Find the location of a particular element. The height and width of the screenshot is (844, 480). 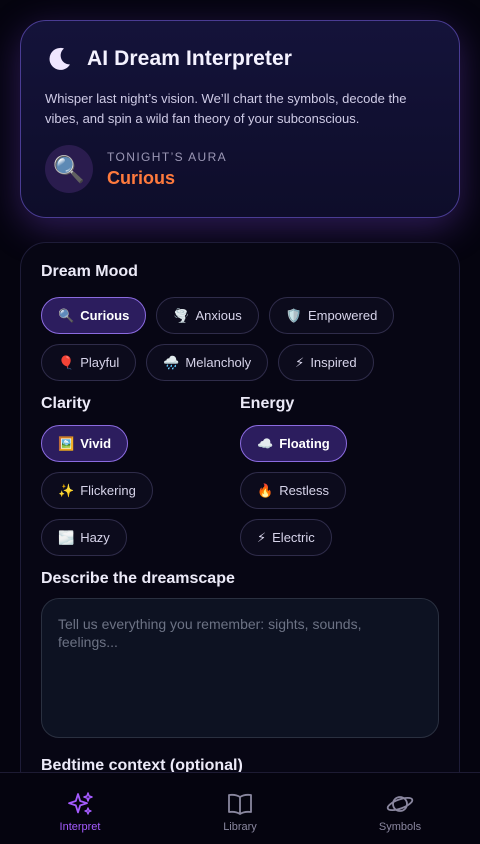

sparkles-icon is located at coordinates (80, 803).